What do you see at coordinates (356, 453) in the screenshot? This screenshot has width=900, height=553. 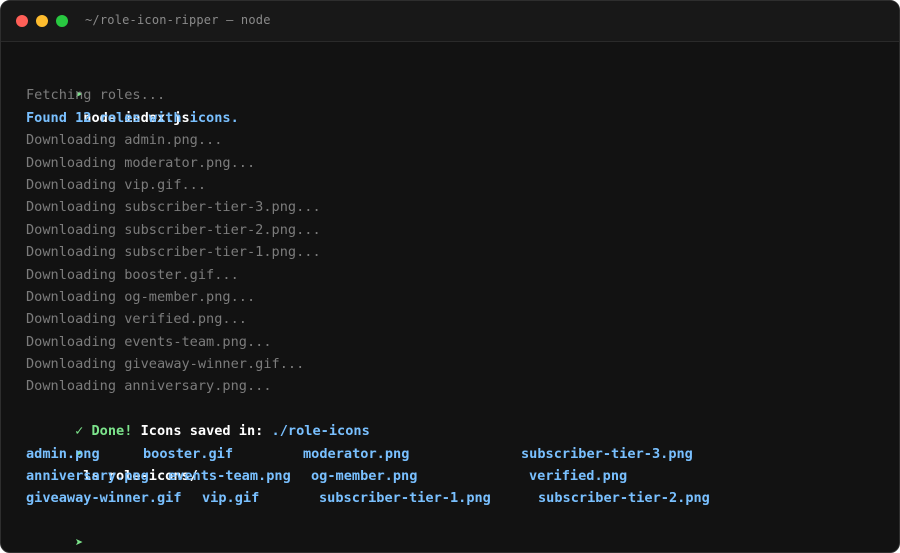 I see `file-entry: moderator.png` at bounding box center [356, 453].